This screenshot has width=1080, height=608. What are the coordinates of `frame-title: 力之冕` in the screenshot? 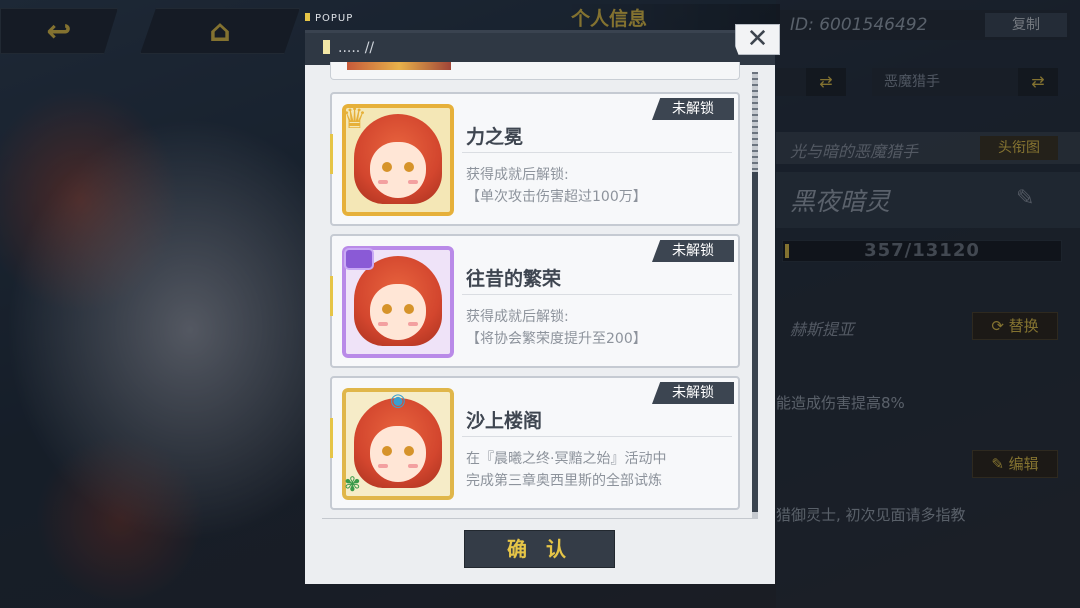 It's located at (495, 137).